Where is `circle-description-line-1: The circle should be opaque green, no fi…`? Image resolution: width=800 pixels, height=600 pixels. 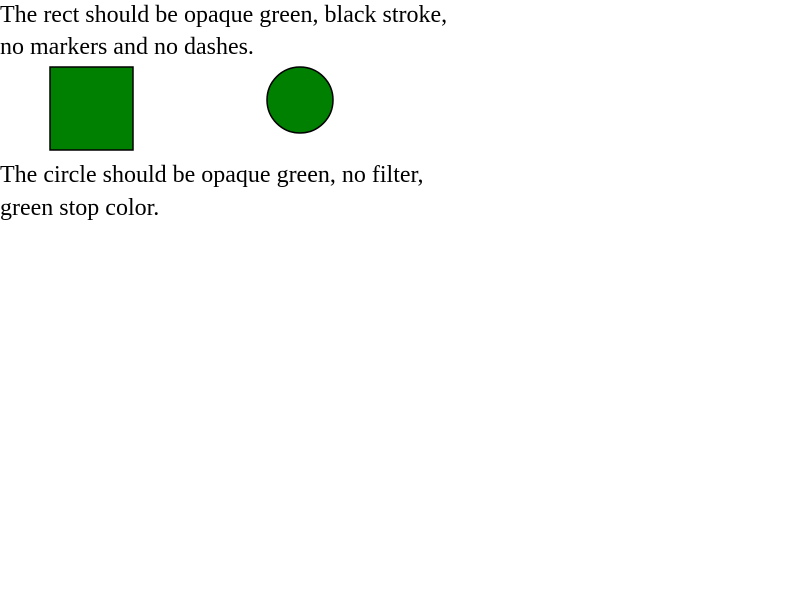 circle-description-line-1: The circle should be opaque green, no fi… is located at coordinates (212, 175).